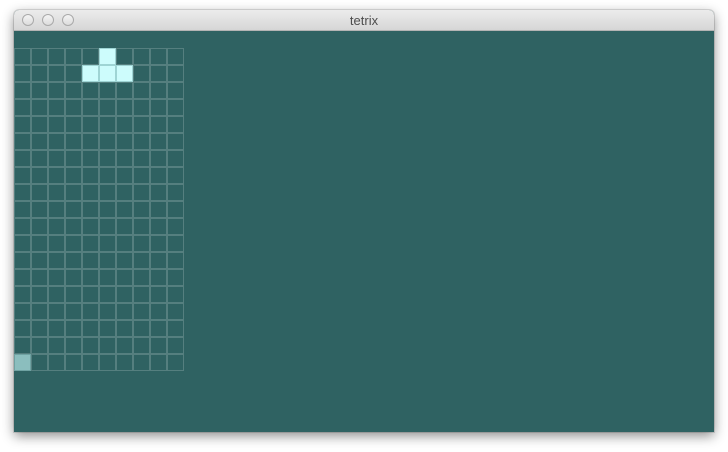 This screenshot has height=452, width=728. Describe the element at coordinates (364, 20) in the screenshot. I see `title-bar: tetrix` at that location.